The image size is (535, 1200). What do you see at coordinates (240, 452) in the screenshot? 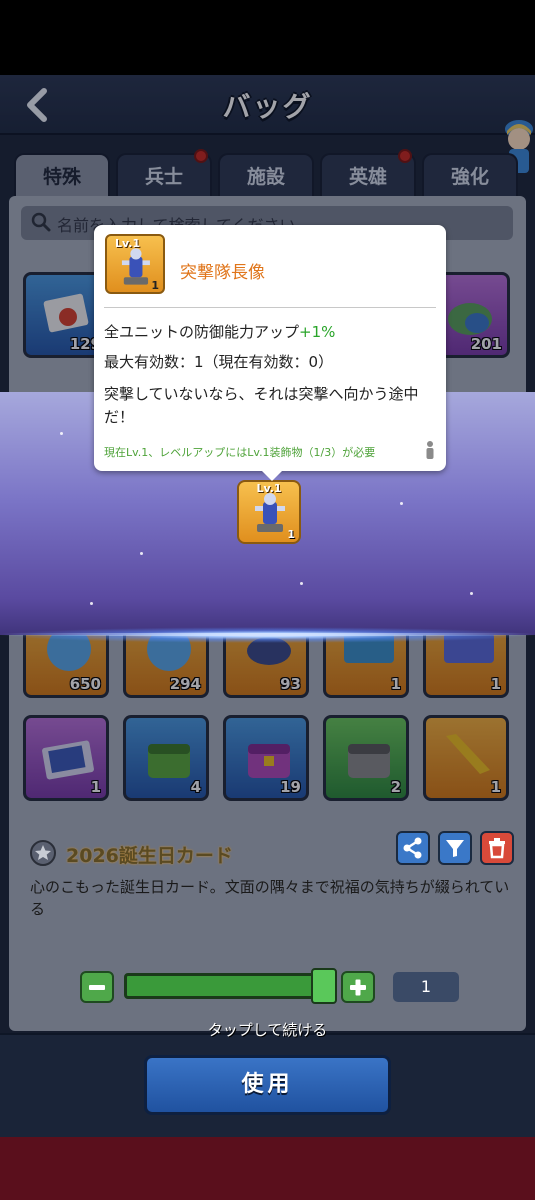
I see `tooltip-level-requirement: 現在Lv.1、レベルアップにはLv.1装飾物（1/3）が必要` at bounding box center [240, 452].